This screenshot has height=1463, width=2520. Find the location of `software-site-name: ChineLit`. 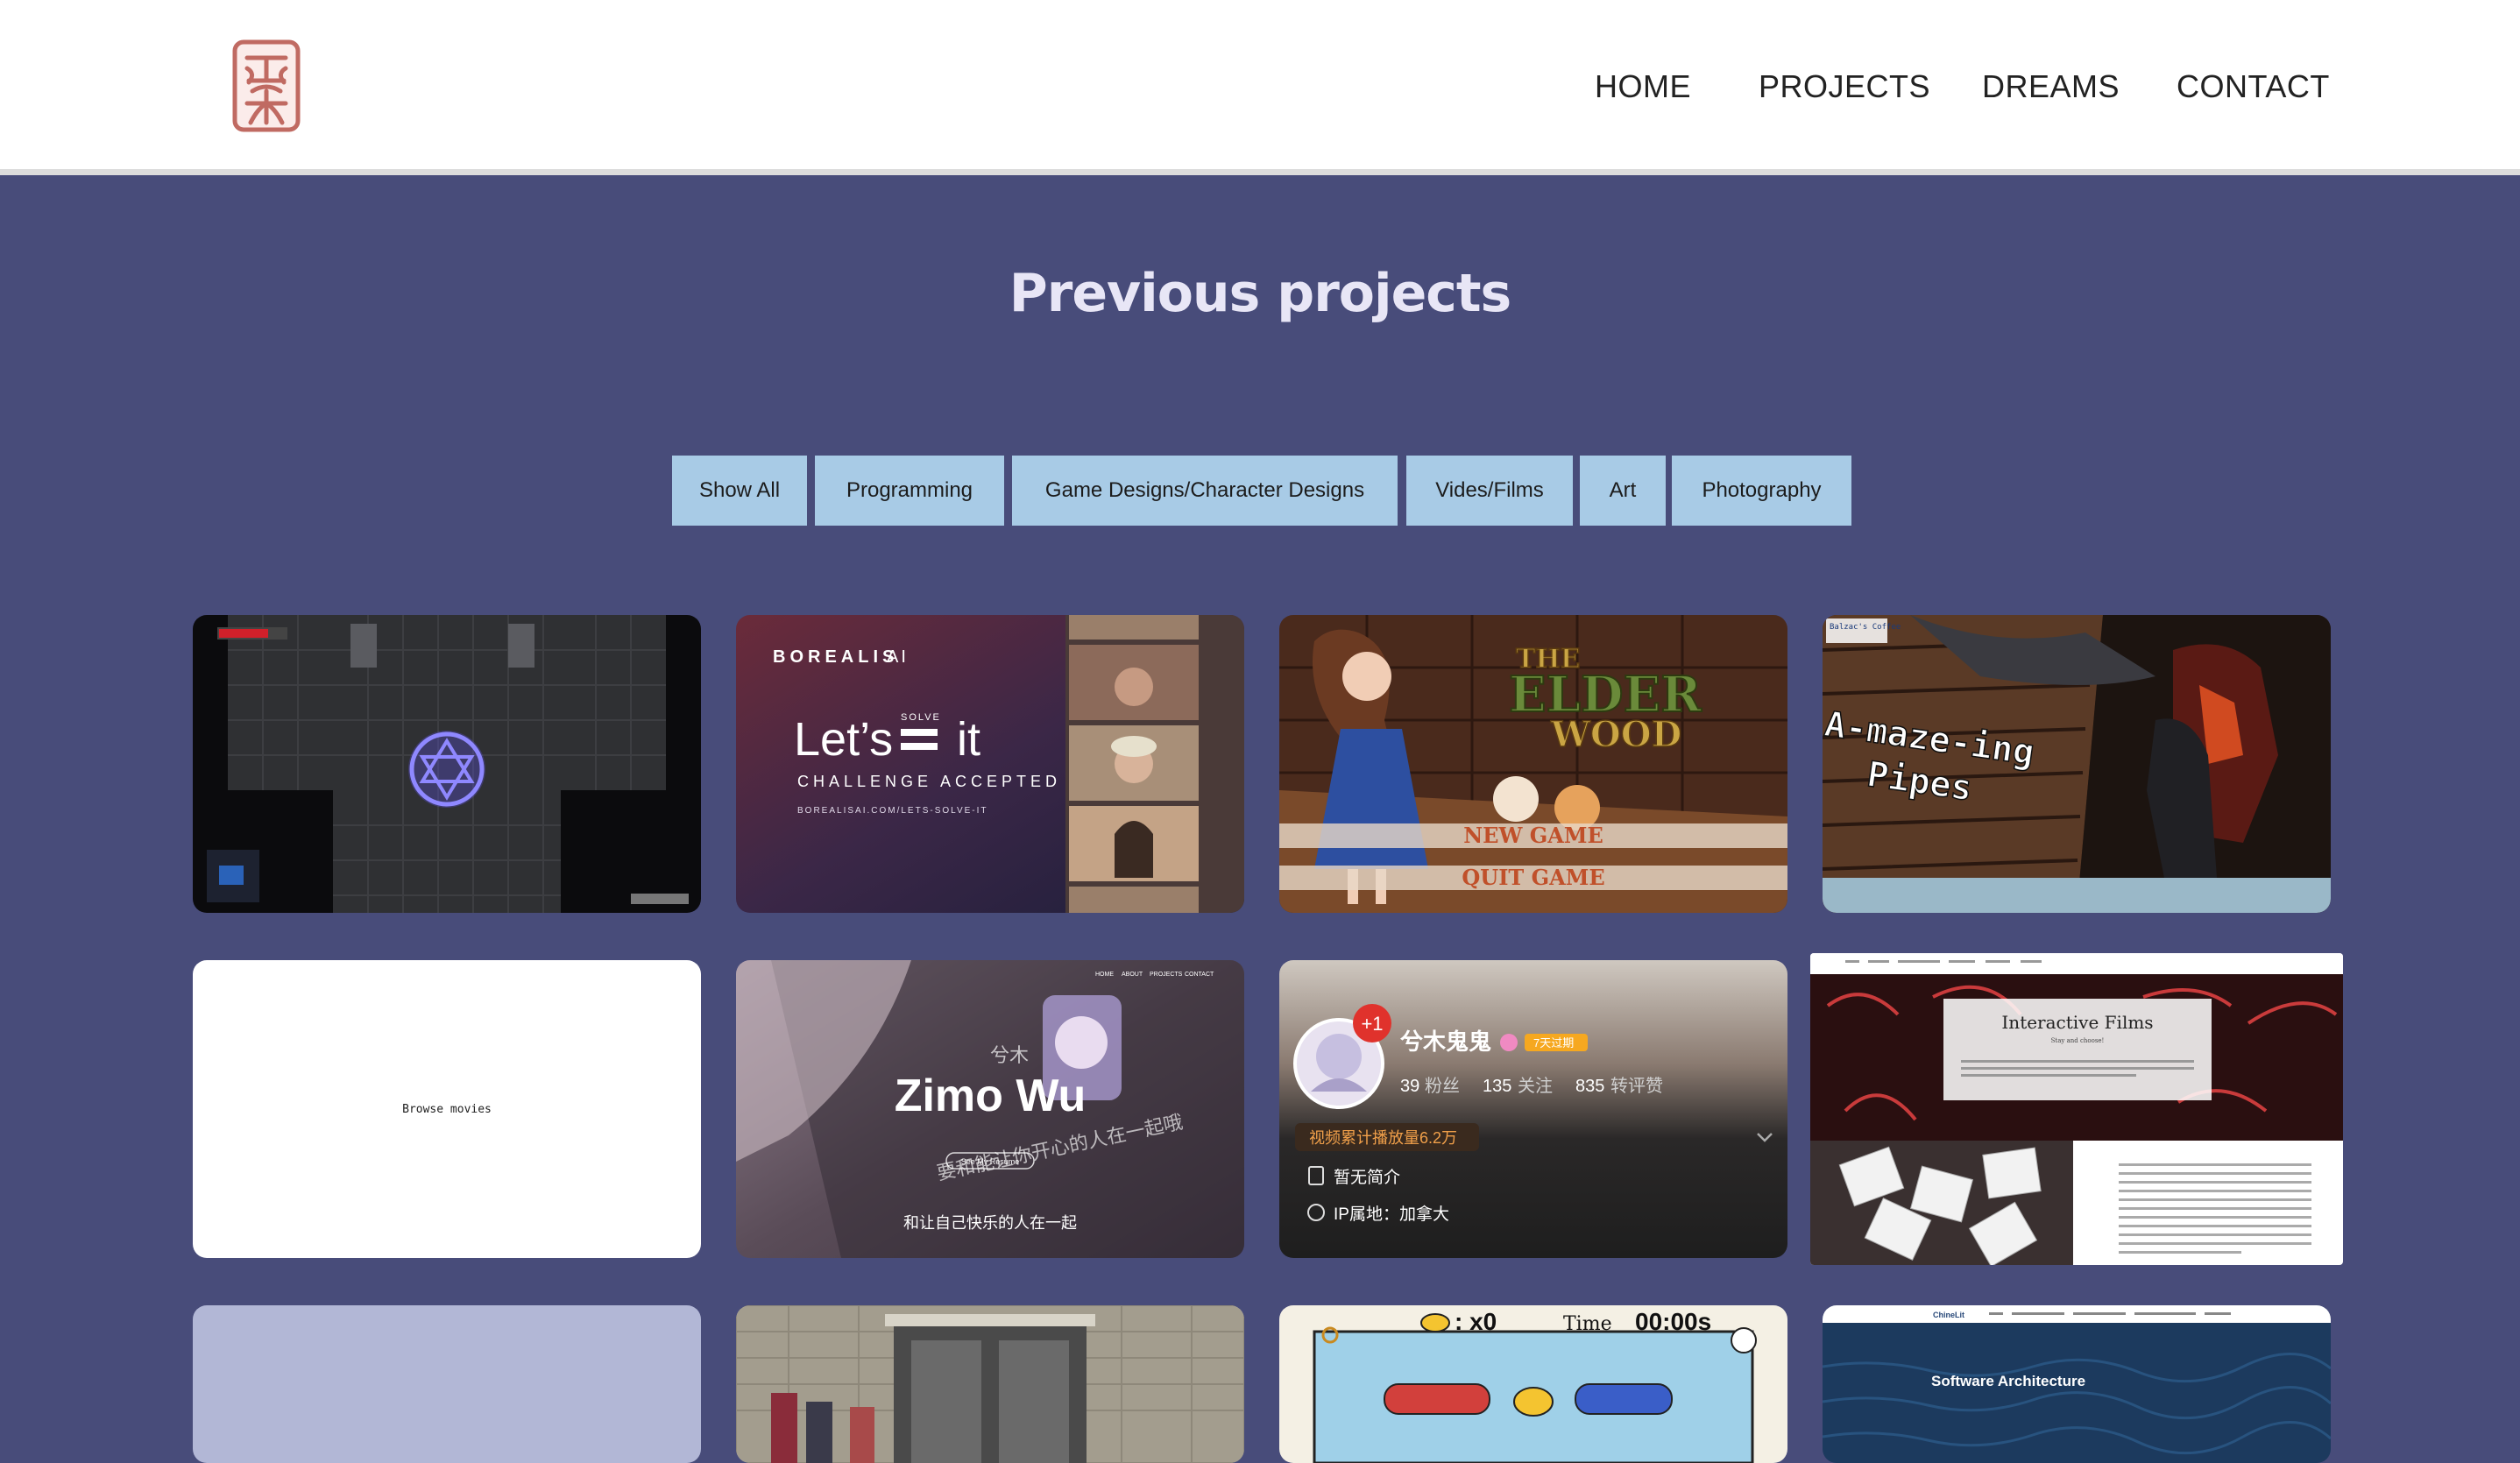

software-site-name: ChineLit is located at coordinates (1948, 1315).